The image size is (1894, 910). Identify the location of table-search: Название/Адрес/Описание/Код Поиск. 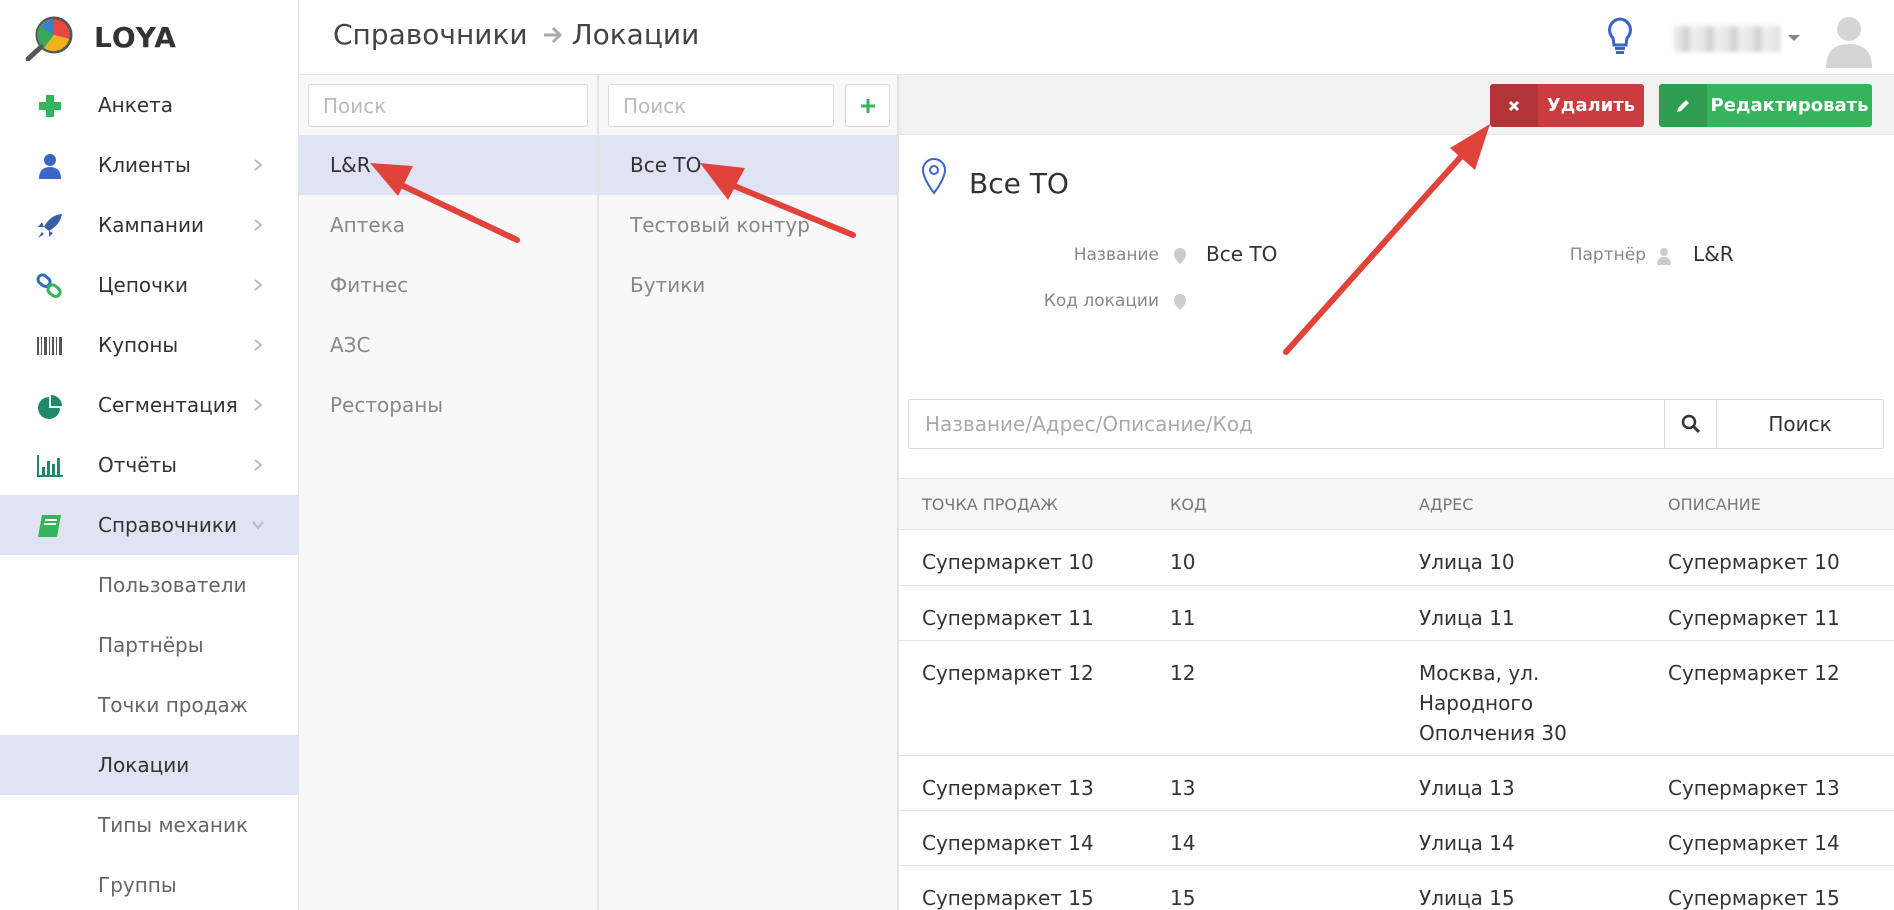
(1396, 424).